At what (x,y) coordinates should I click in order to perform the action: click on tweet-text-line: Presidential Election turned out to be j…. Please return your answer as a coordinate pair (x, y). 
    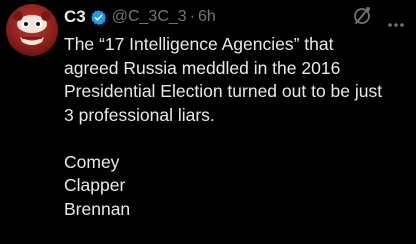
    Looking at the image, I should click on (223, 91).